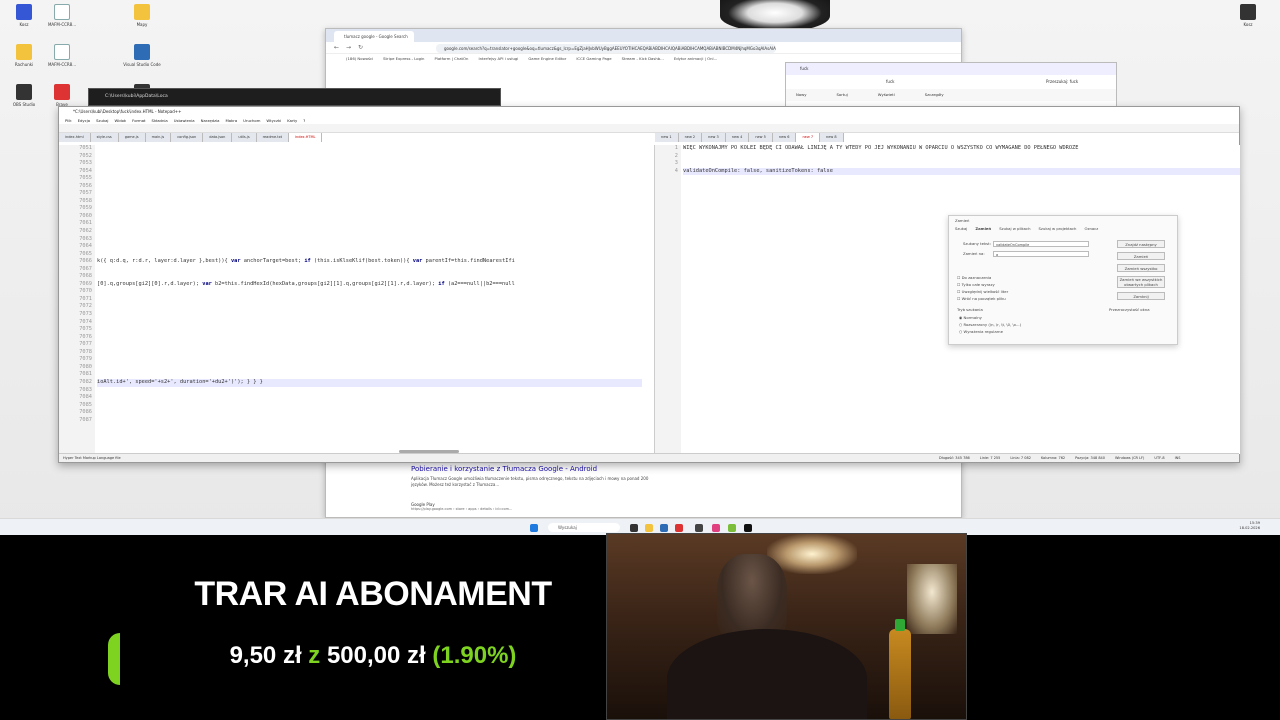  Describe the element at coordinates (1248, 15) in the screenshot. I see `desktop-icon-recycle-bin: Kosz` at that location.